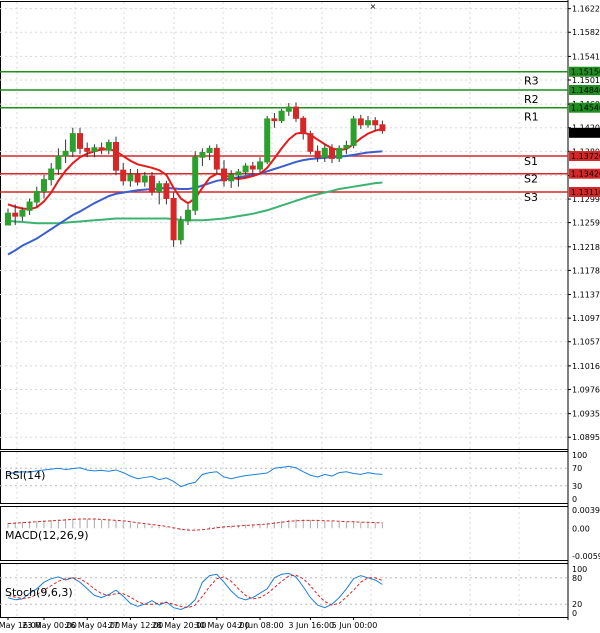 Image resolution: width=600 pixels, height=633 pixels. I want to click on y-tick-label: 1.09760, so click(586, 389).